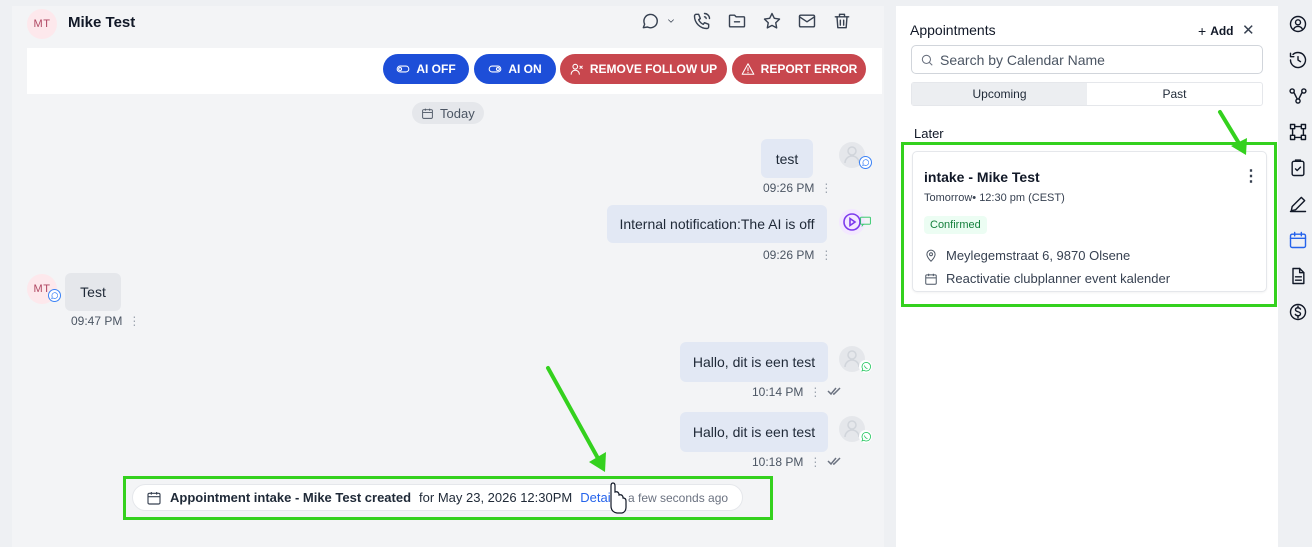  Describe the element at coordinates (1298, 168) in the screenshot. I see `tasks-icon` at that location.